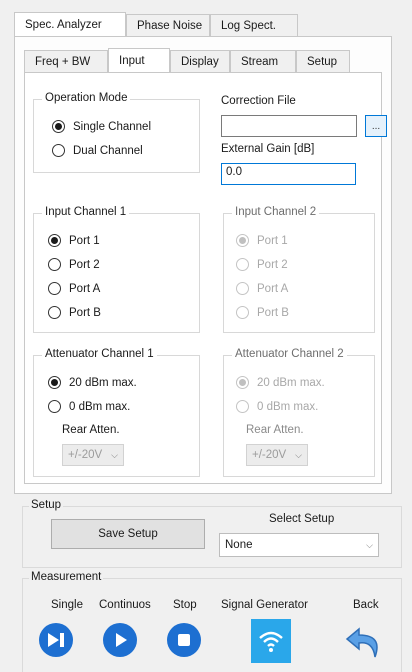 The image size is (412, 672). What do you see at coordinates (272, 240) in the screenshot?
I see `ch2-port-1-label: Port 1` at bounding box center [272, 240].